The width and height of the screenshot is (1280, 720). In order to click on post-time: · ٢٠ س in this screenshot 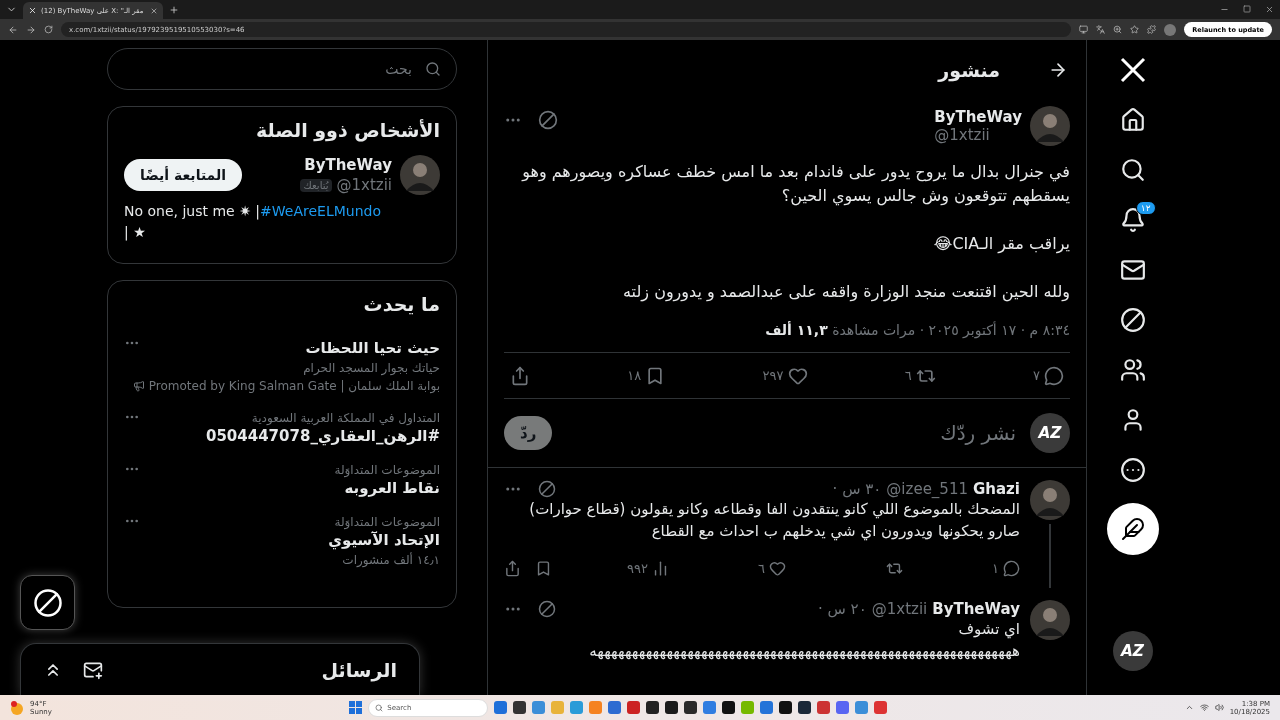, I will do `click(842, 609)`.